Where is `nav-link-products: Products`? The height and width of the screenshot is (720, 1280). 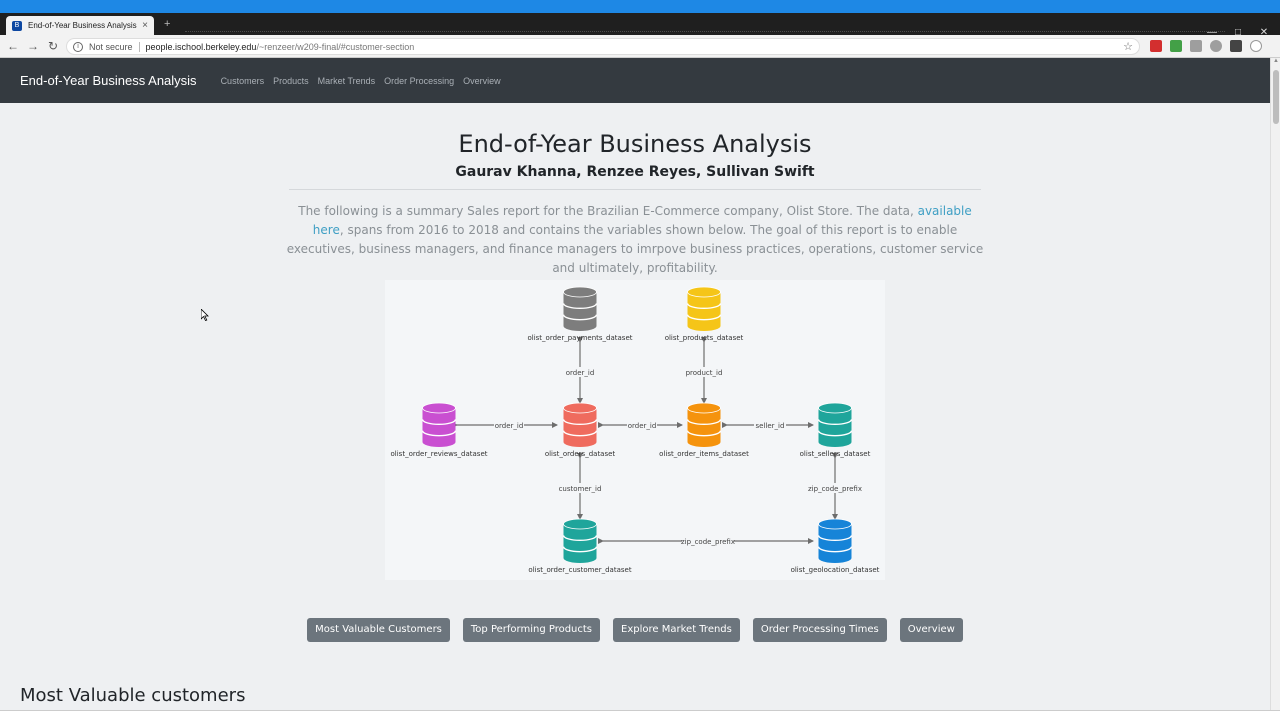
nav-link-products: Products is located at coordinates (291, 81).